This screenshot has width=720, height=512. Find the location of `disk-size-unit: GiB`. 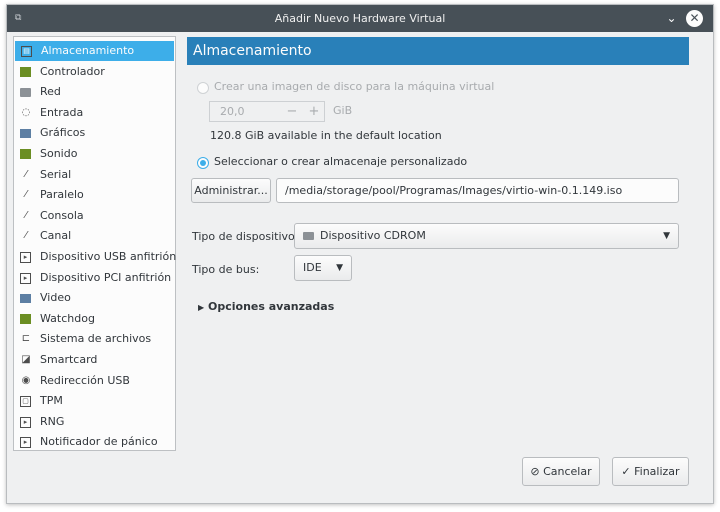

disk-size-unit: GiB is located at coordinates (343, 110).